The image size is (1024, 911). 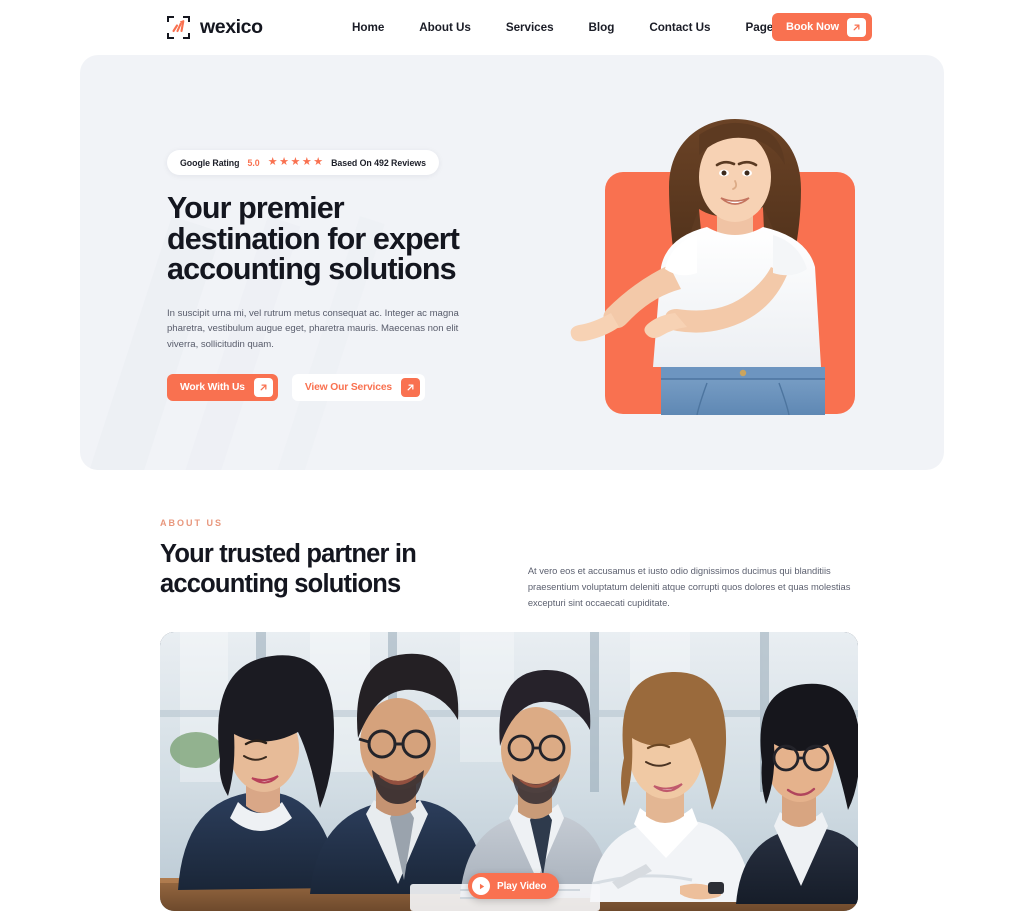 I want to click on woman-pointing-photo, so click(x=717, y=265).